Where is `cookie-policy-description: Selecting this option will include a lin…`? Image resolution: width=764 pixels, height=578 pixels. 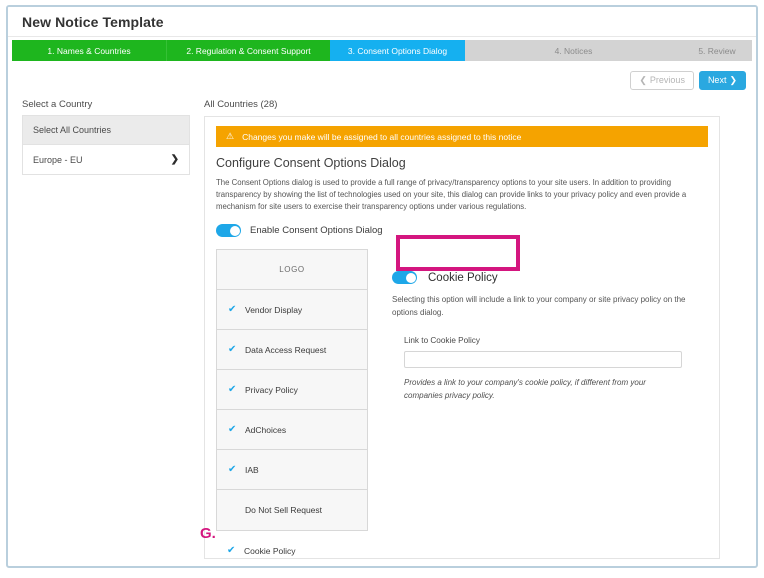 cookie-policy-description: Selecting this option will include a lin… is located at coordinates (539, 306).